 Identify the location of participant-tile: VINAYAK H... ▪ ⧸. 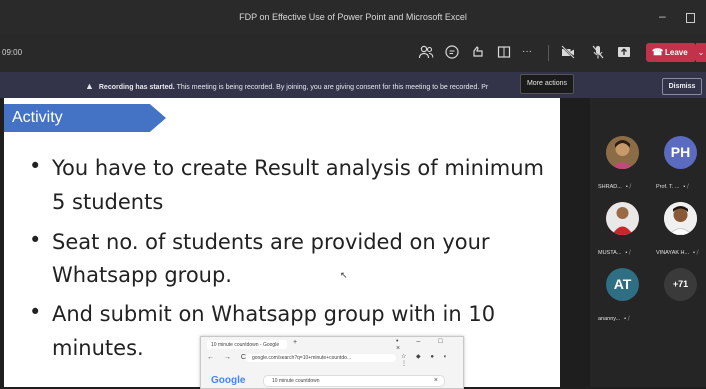
(676, 232).